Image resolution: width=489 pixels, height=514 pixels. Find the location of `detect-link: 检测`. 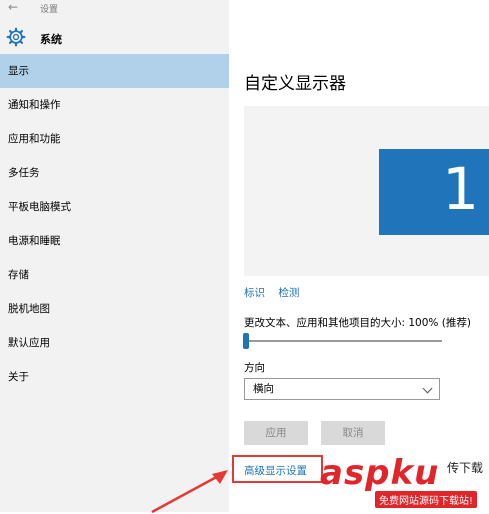

detect-link: 检测 is located at coordinates (288, 293).